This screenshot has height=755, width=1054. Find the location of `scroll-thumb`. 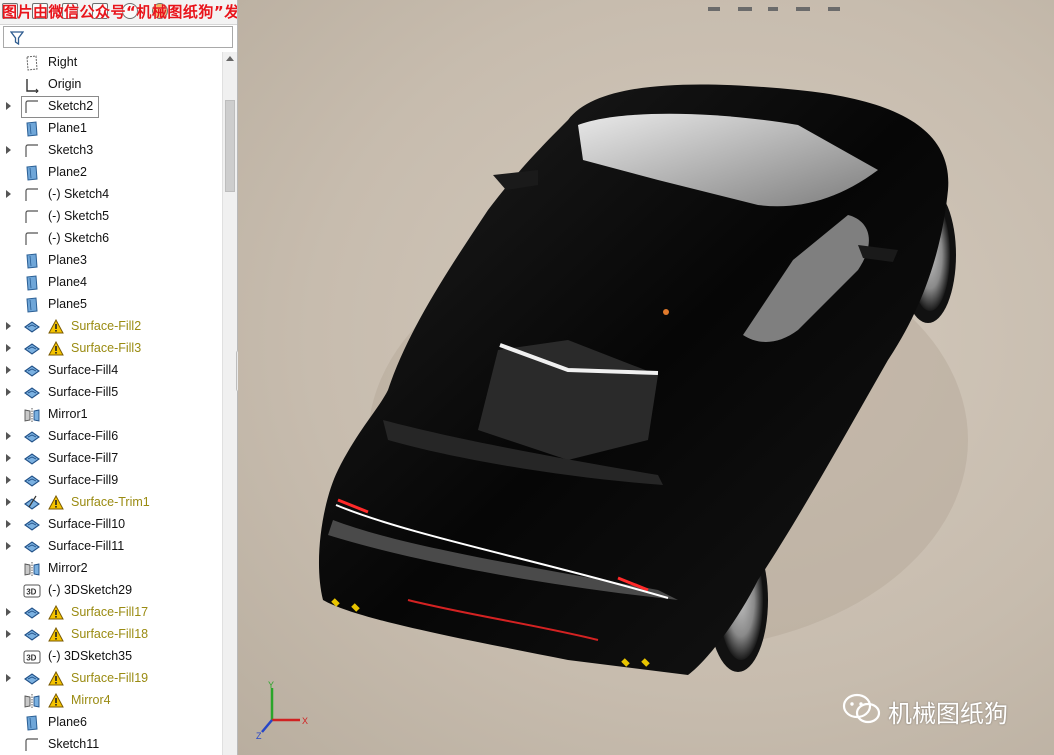

scroll-thumb is located at coordinates (230, 146).